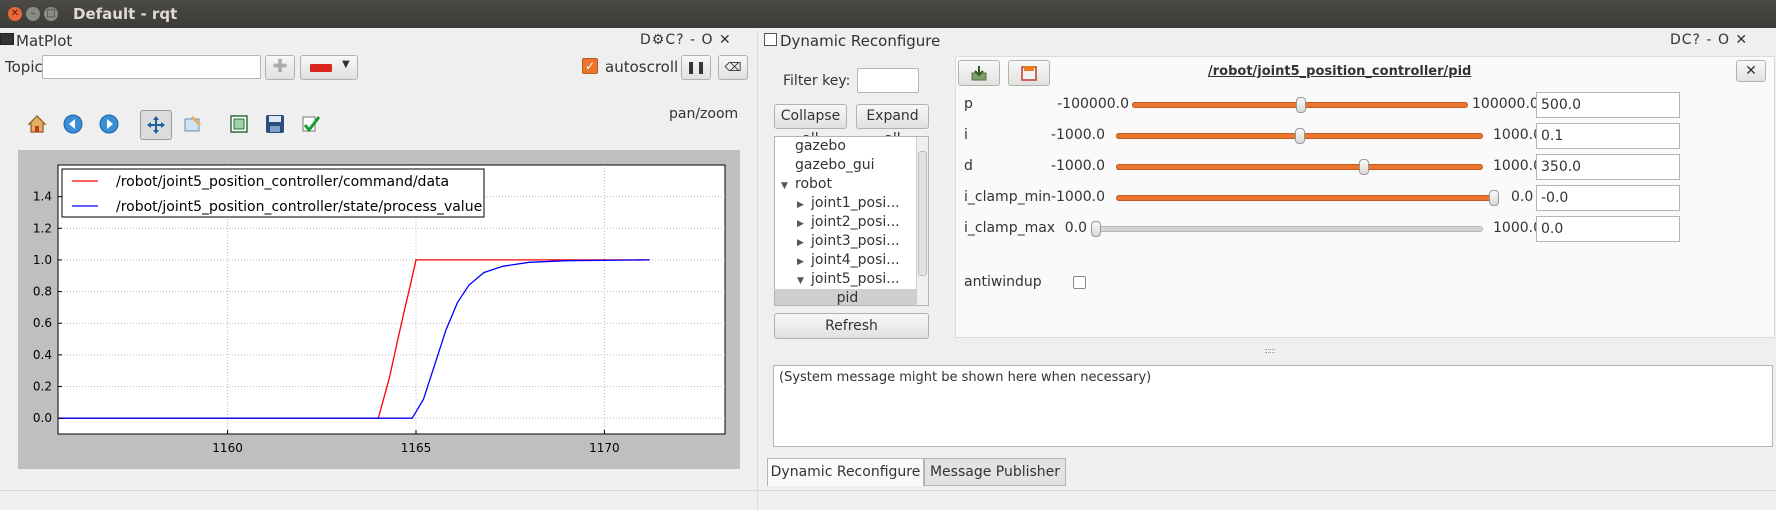  What do you see at coordinates (845, 472) in the screenshot?
I see `tab-dynamic-reconfigure: Dynamic Reconfigure` at bounding box center [845, 472].